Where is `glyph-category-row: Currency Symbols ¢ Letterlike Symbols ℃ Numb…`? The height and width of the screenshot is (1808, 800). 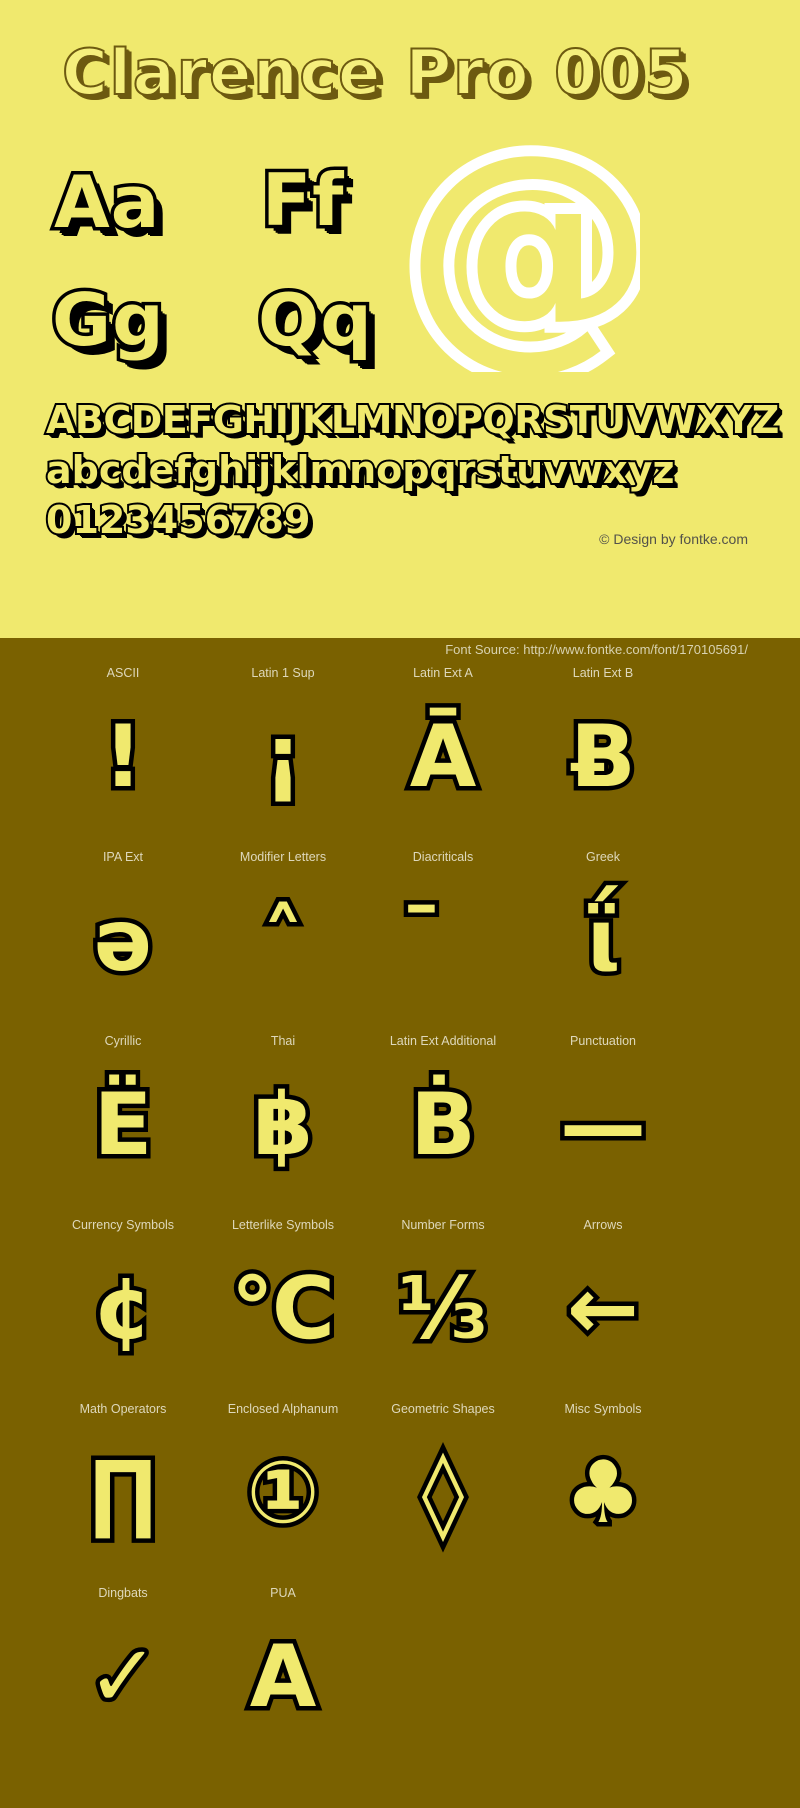 glyph-category-row: Currency Symbols ¢ Letterlike Symbols ℃ Numb… is located at coordinates (400, 1310).